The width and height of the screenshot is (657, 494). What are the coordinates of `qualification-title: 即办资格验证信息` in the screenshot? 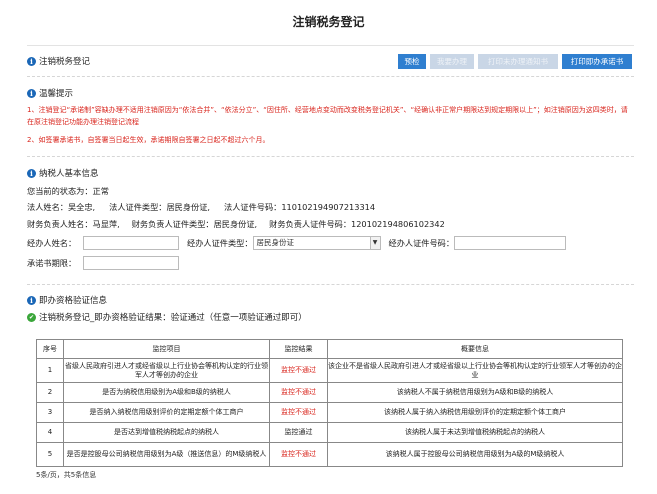 It's located at (73, 301).